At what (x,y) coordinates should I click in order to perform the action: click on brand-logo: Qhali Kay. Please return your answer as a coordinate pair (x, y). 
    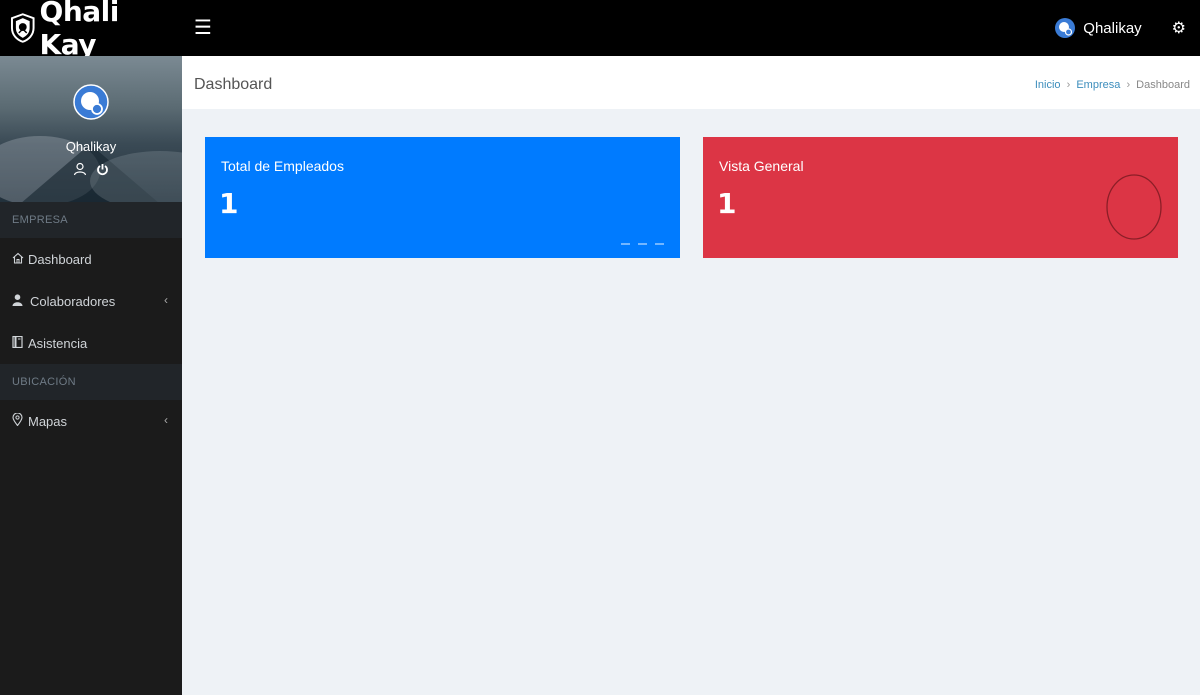
    Looking at the image, I should click on (91, 30).